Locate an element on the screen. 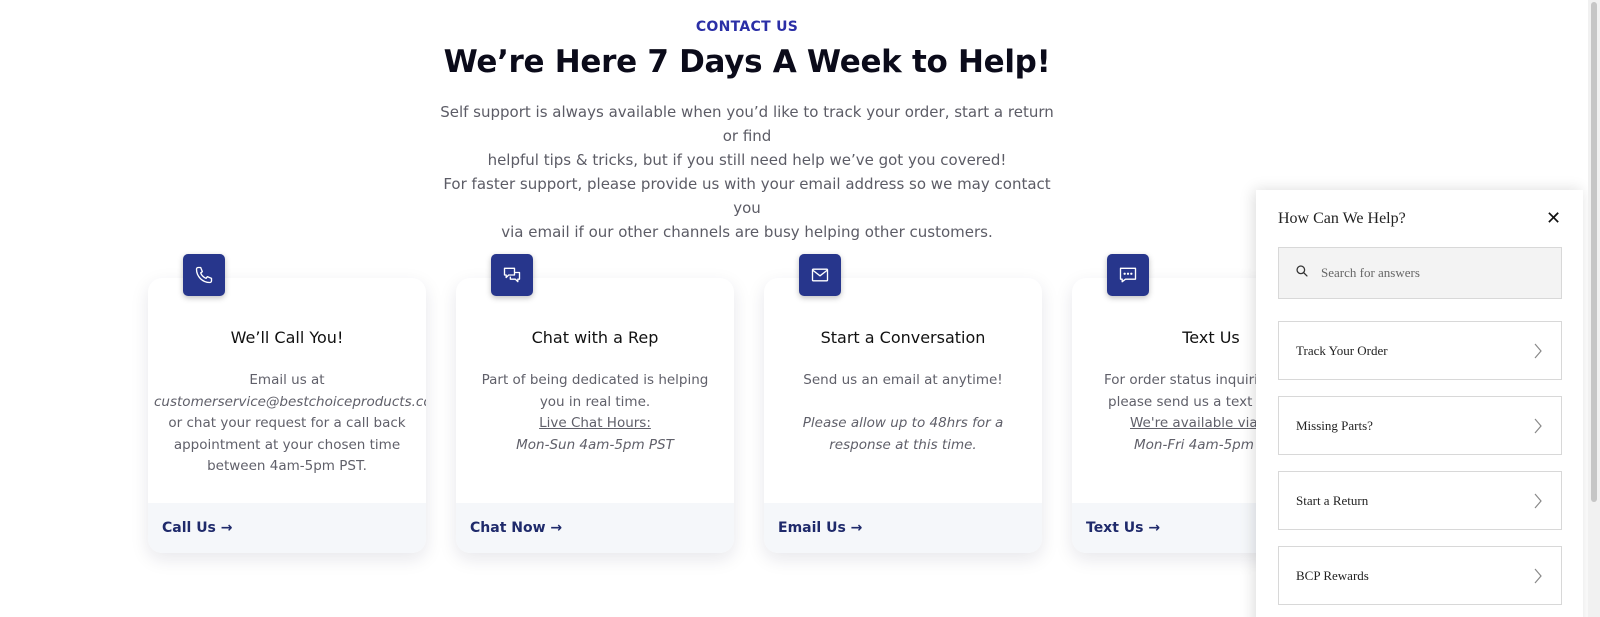  call-us-link: Call Us → is located at coordinates (287, 528).